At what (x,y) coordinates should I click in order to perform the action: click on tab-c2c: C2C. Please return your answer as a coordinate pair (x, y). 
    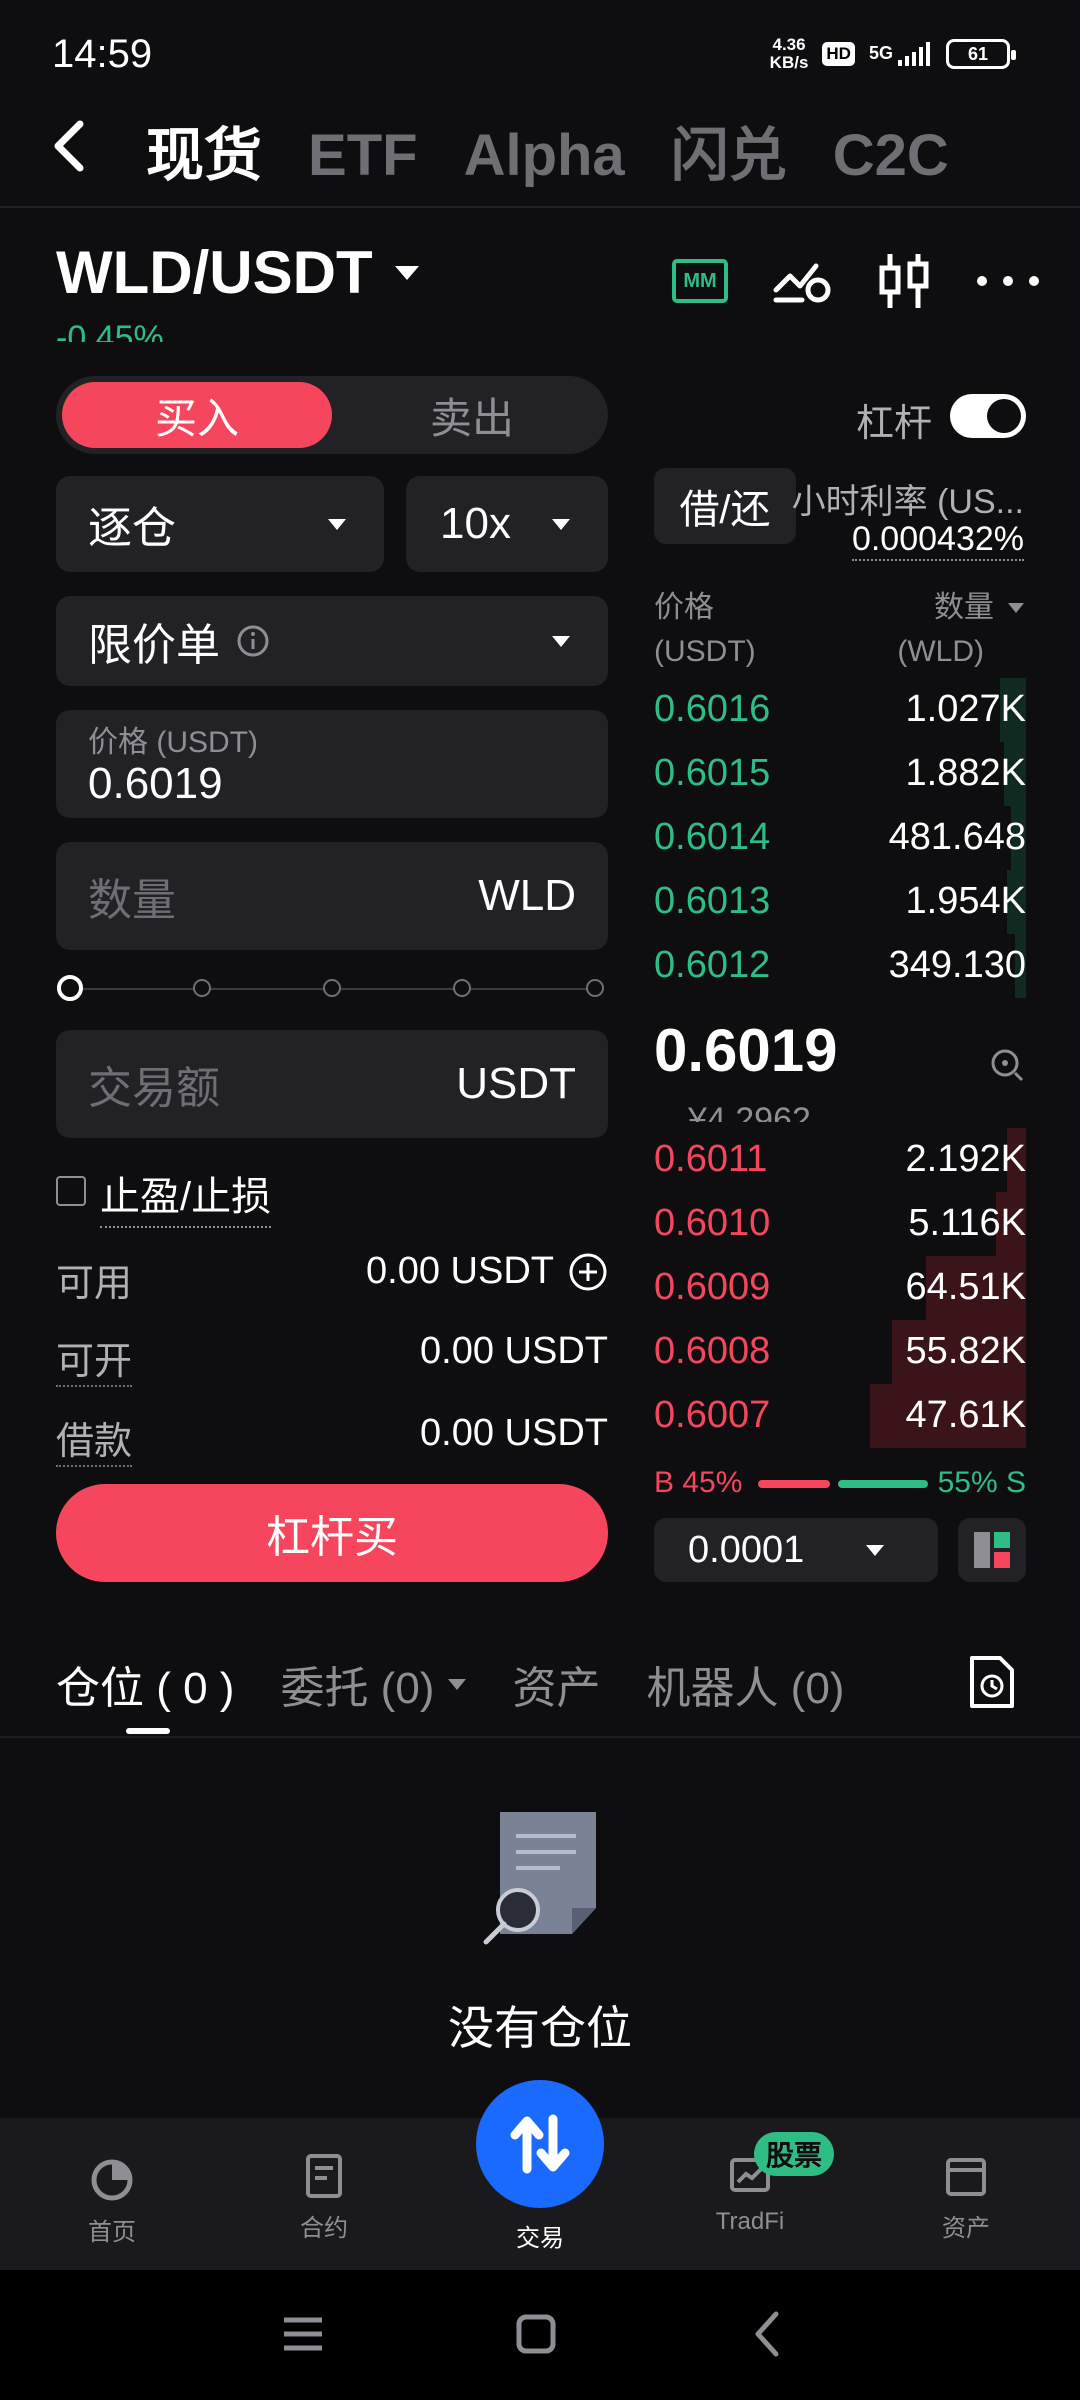
    Looking at the image, I should click on (891, 155).